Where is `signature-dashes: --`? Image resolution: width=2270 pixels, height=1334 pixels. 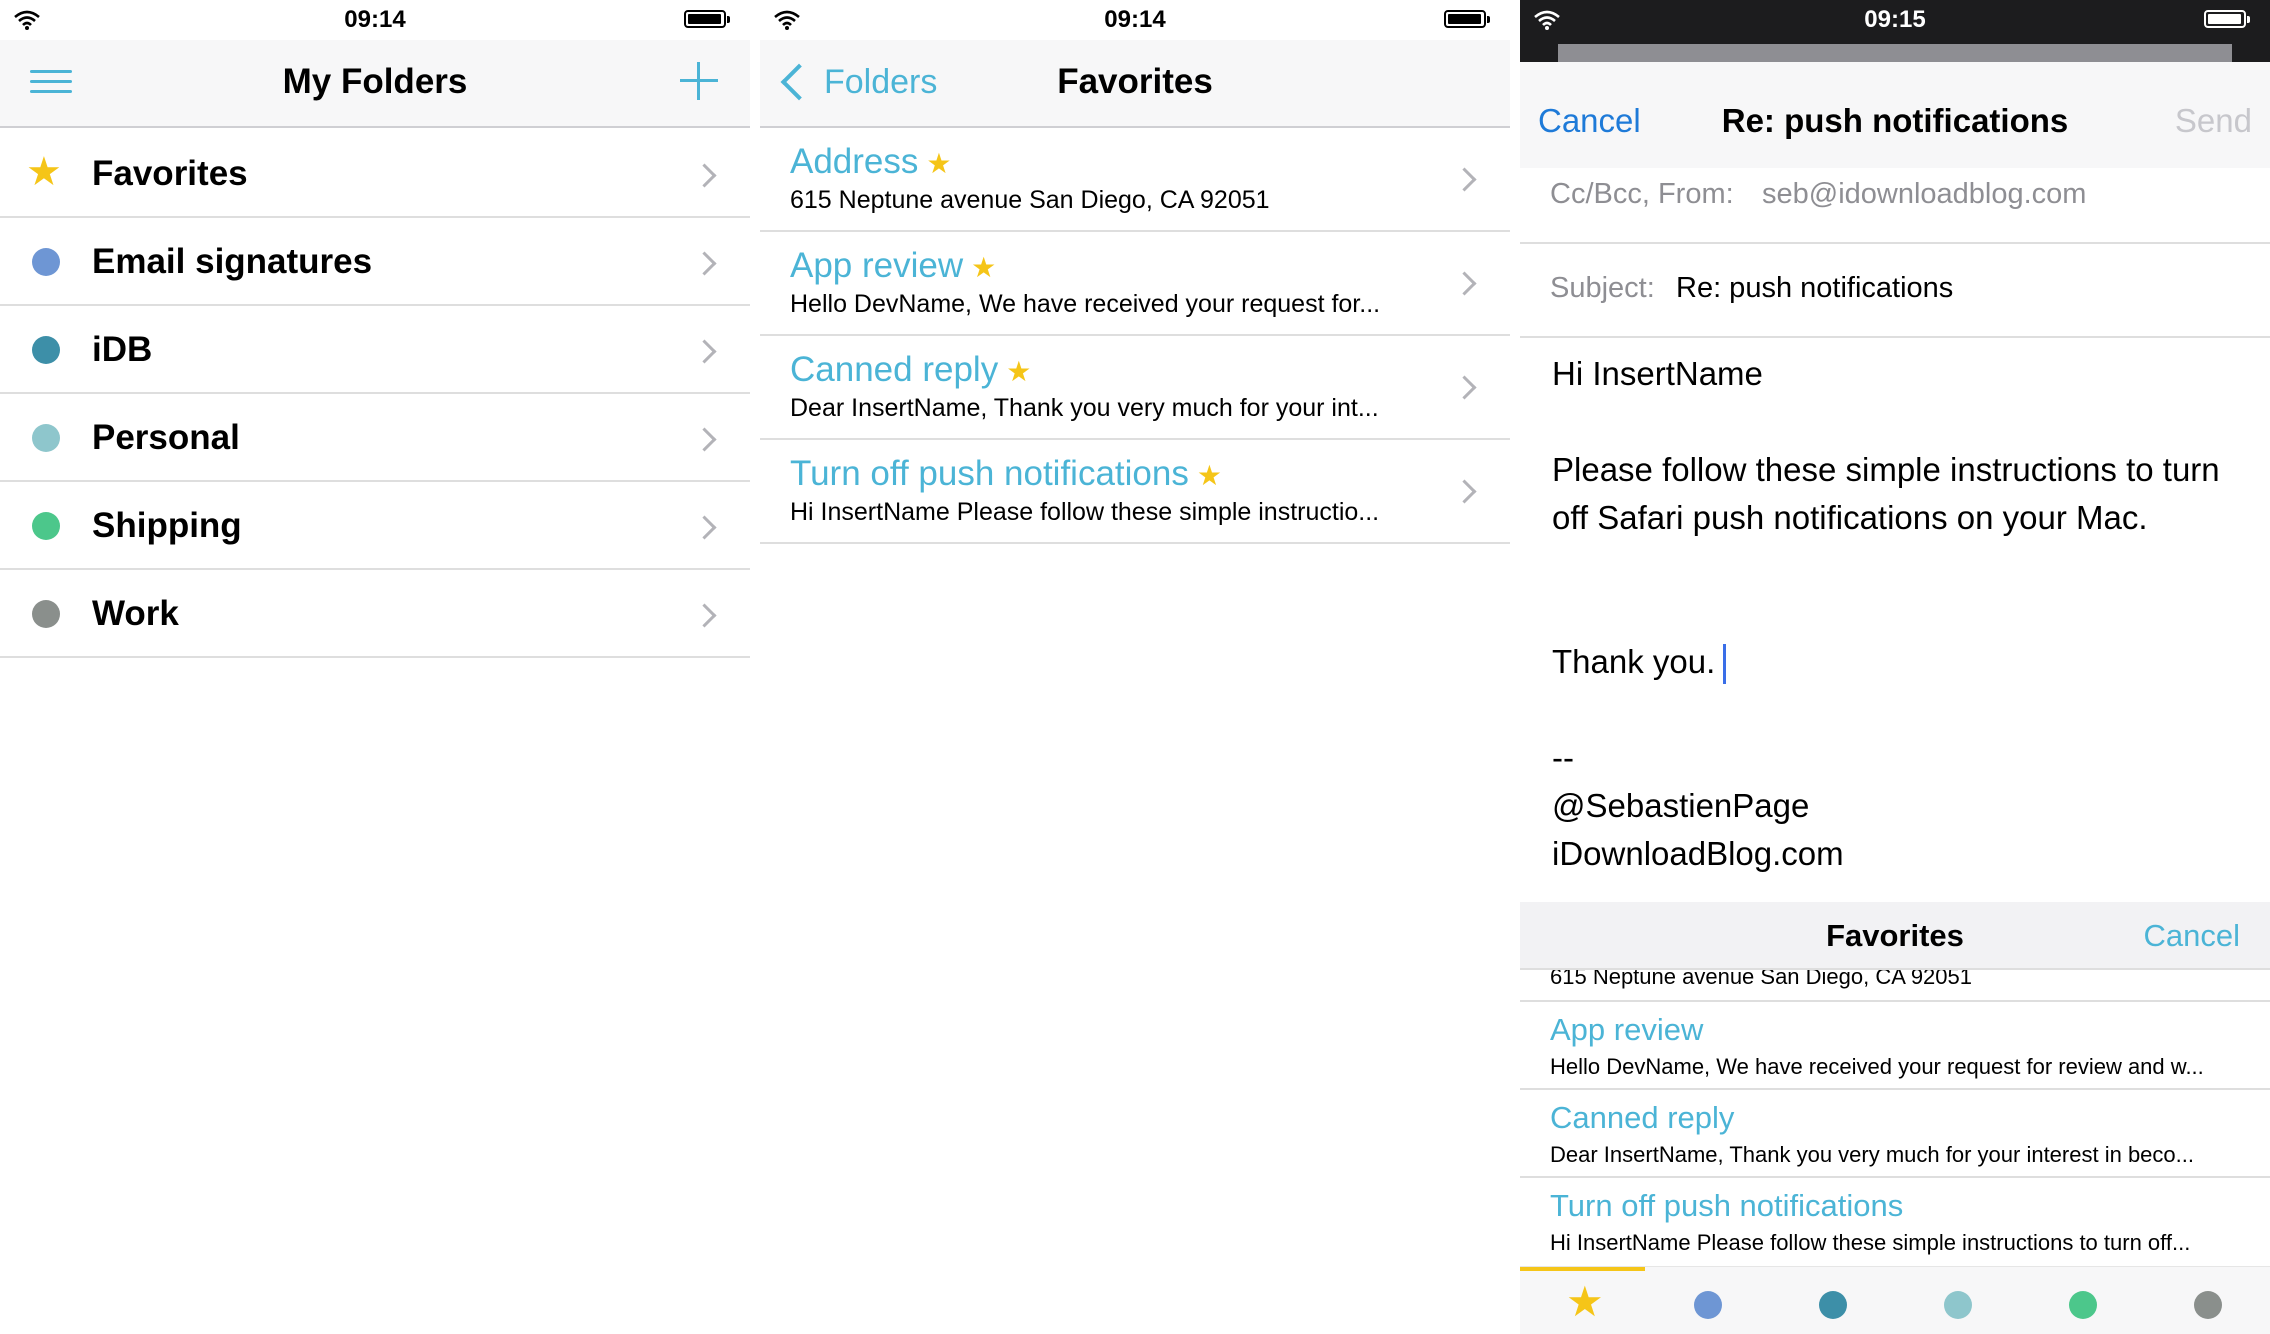 signature-dashes: -- is located at coordinates (1563, 757).